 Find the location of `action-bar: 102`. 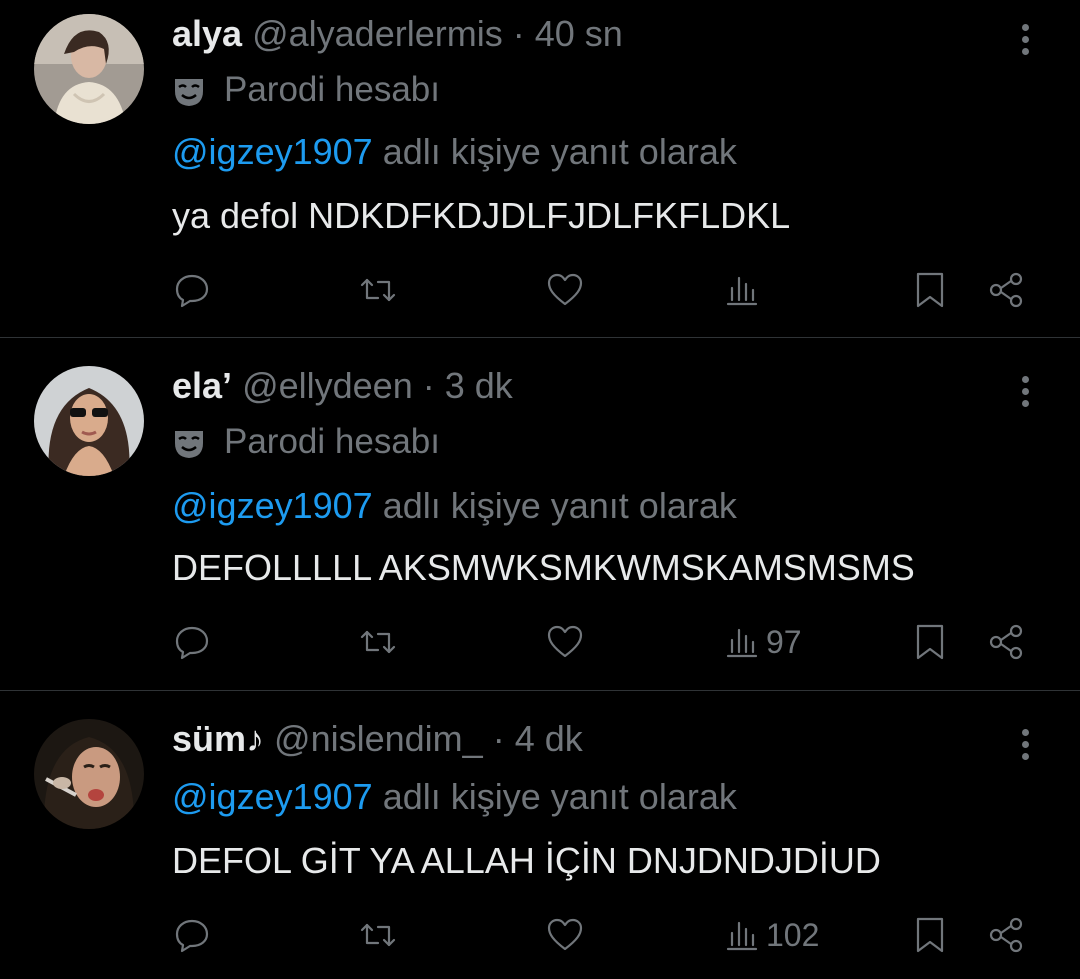

action-bar: 102 is located at coordinates (540, 935).